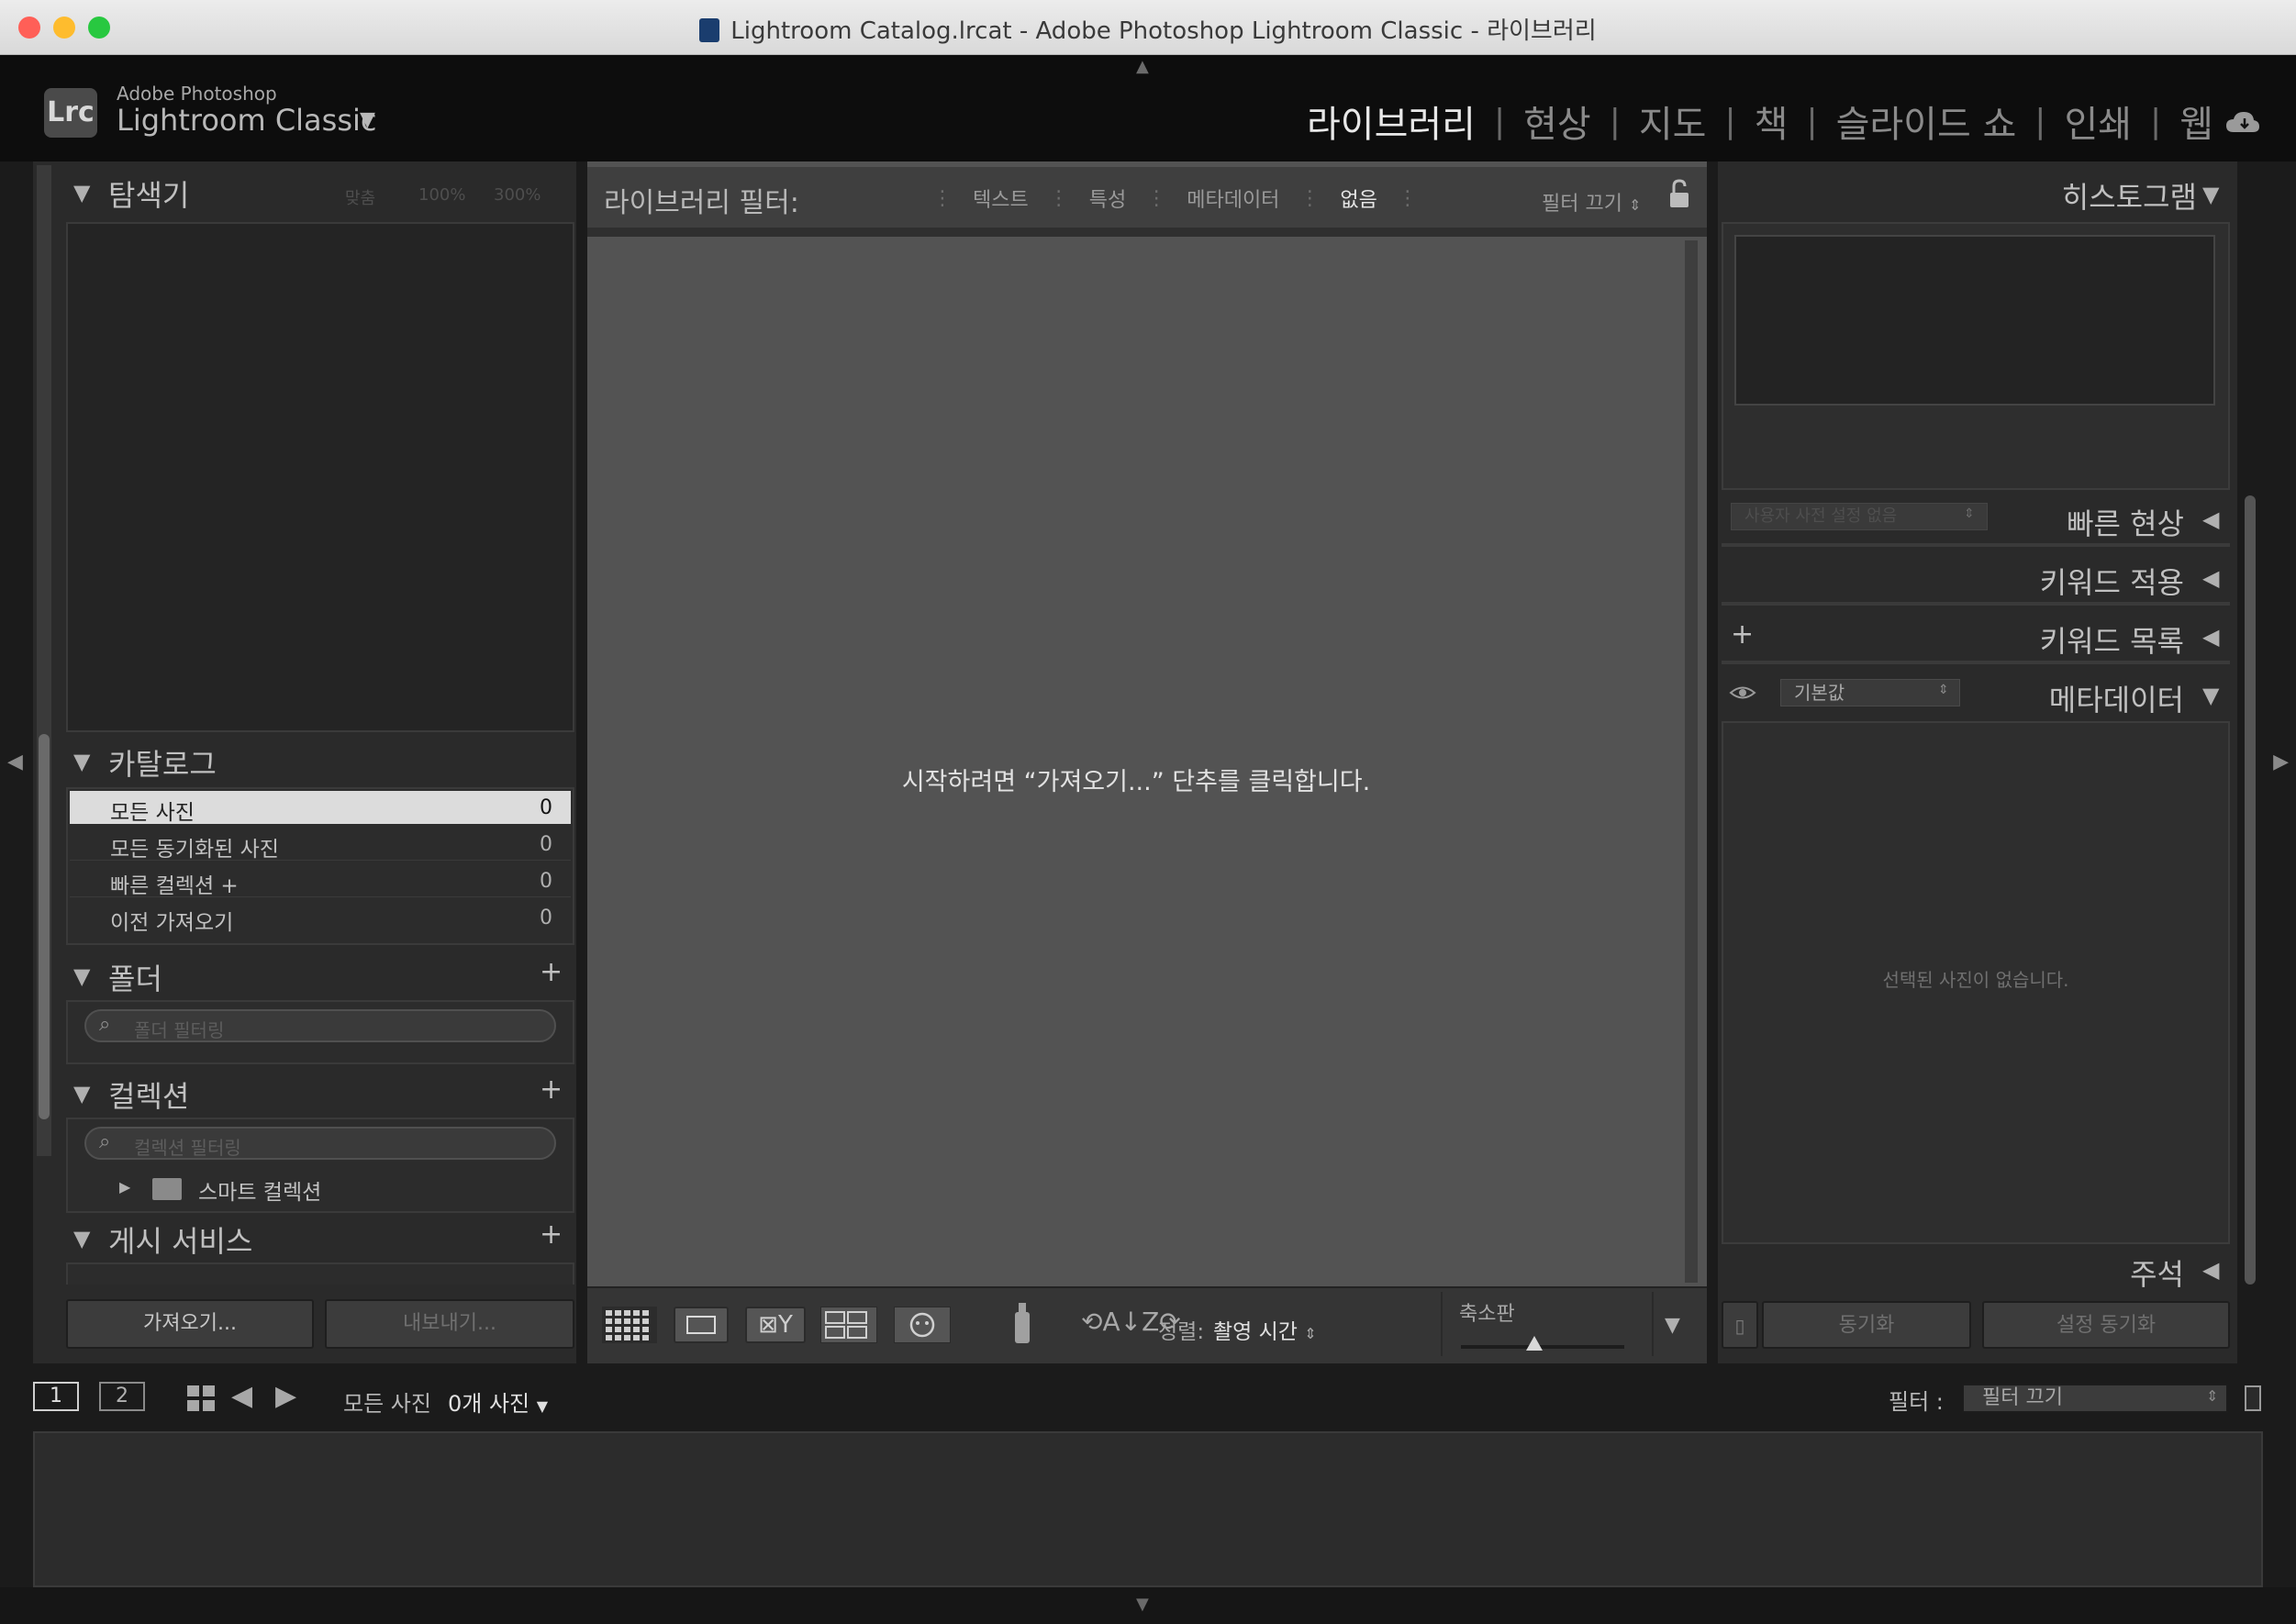  I want to click on survey-view-icon, so click(848, 1325).